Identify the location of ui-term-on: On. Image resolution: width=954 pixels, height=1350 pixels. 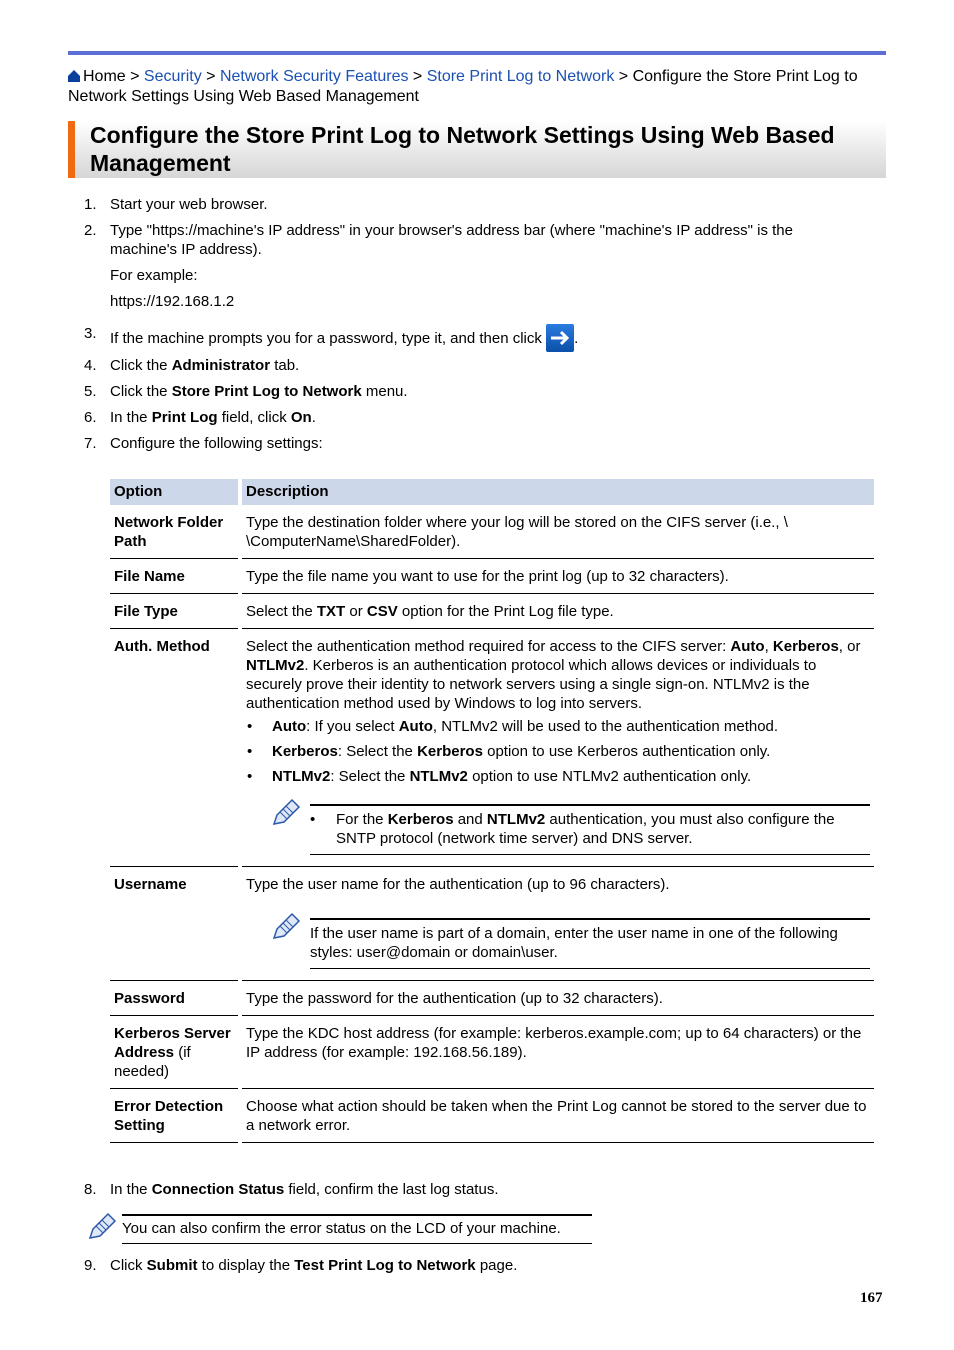
(301, 417).